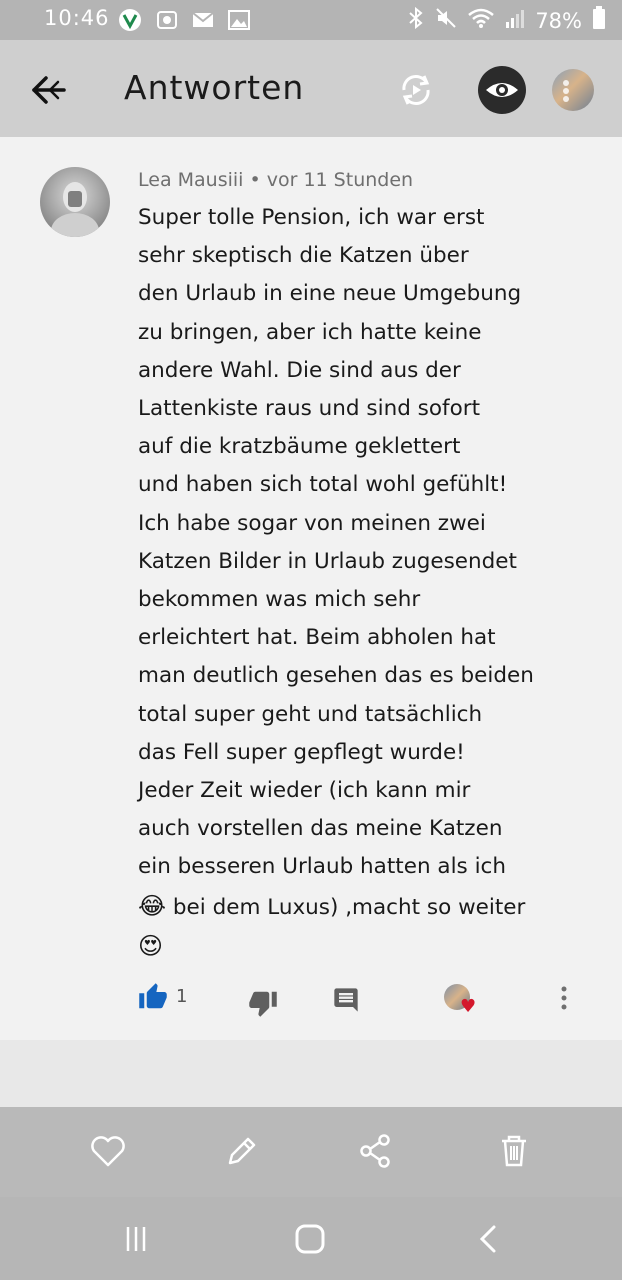 This screenshot has height=1280, width=622. I want to click on delete-button, so click(514, 1151).